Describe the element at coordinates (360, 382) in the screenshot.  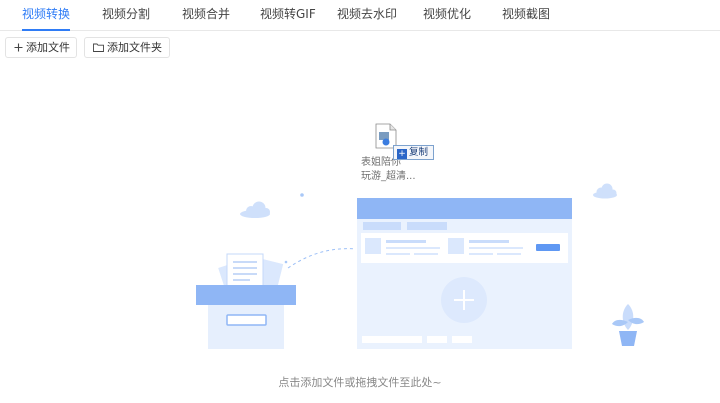
I see `drop-hint-text: 点击添加文件或拖拽文件至此处~` at that location.